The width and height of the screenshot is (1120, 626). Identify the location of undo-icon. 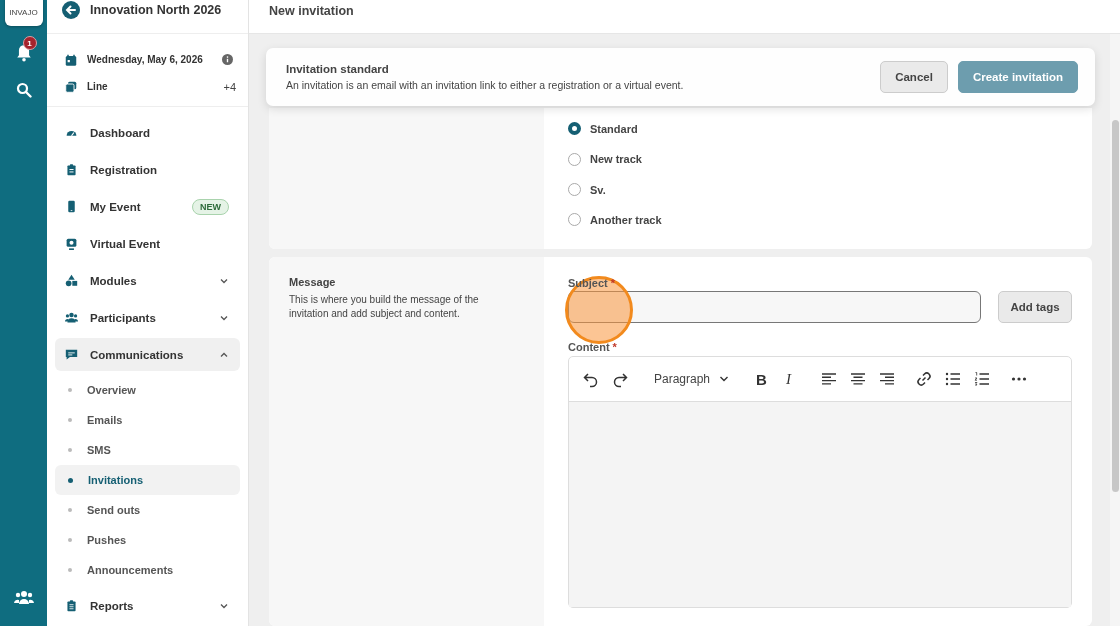
(591, 379).